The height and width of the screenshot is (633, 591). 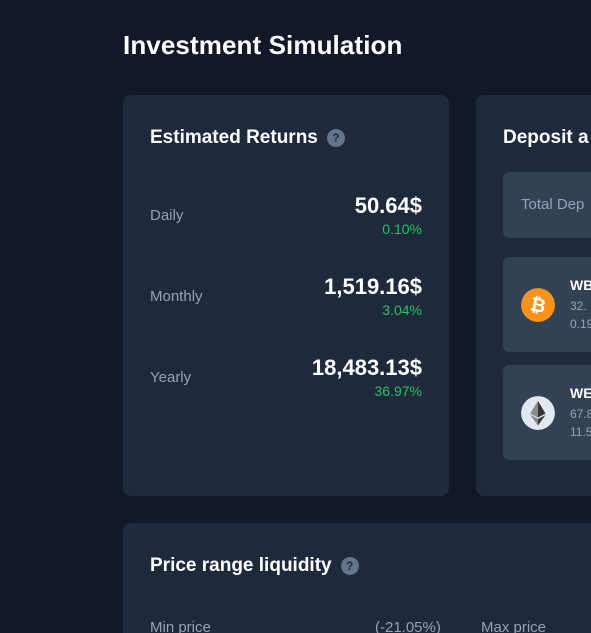 I want to click on total-deposit-label: Total Dep, so click(x=553, y=204).